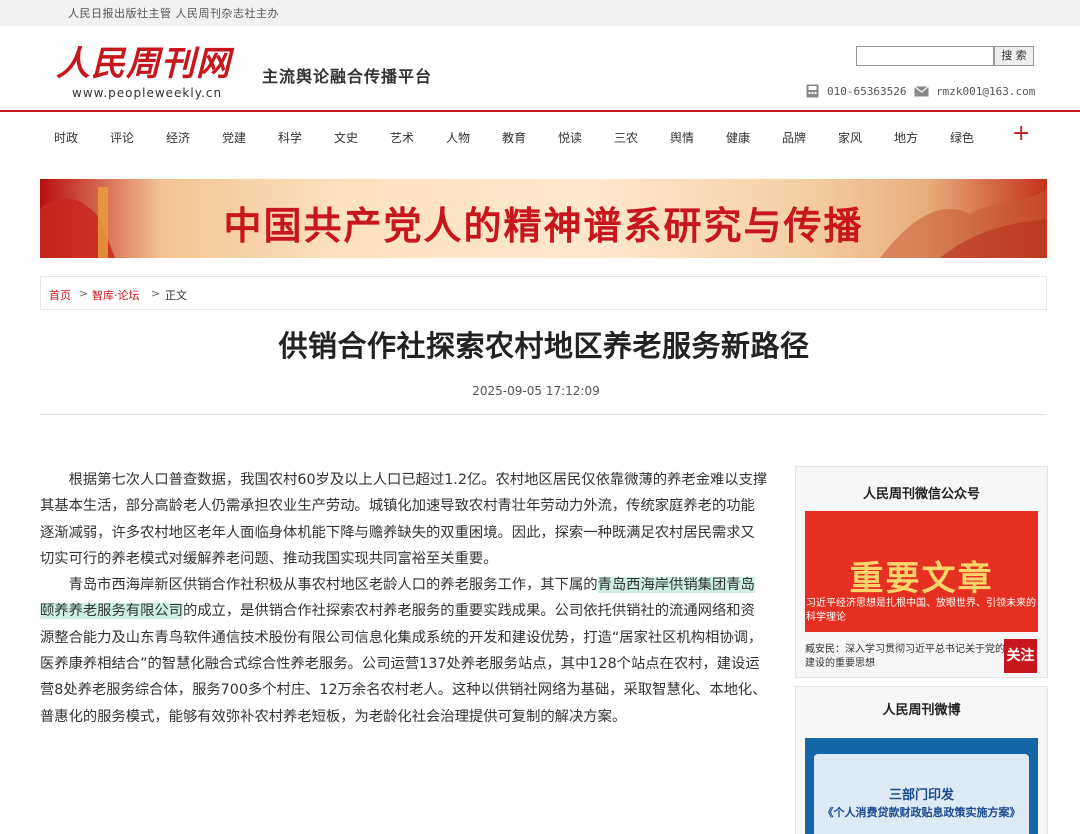 The width and height of the screenshot is (1080, 834). I want to click on weibo-card-subtitle: 《个人消费贷款财政贴息政策实施方案》, so click(921, 812).